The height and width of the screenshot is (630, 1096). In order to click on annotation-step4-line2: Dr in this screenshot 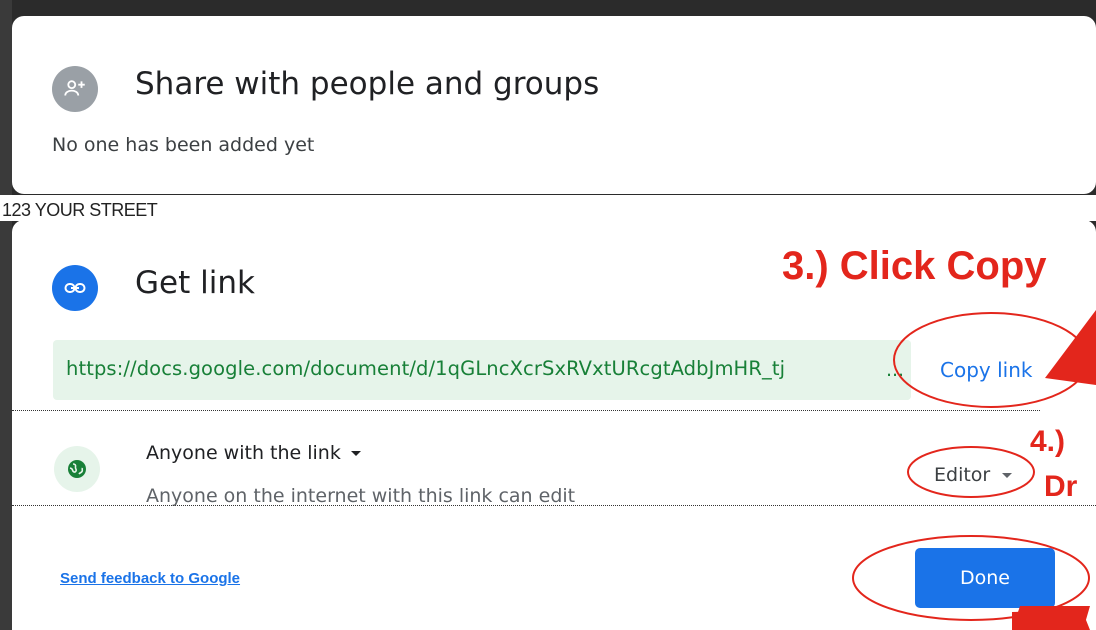, I will do `click(1061, 486)`.